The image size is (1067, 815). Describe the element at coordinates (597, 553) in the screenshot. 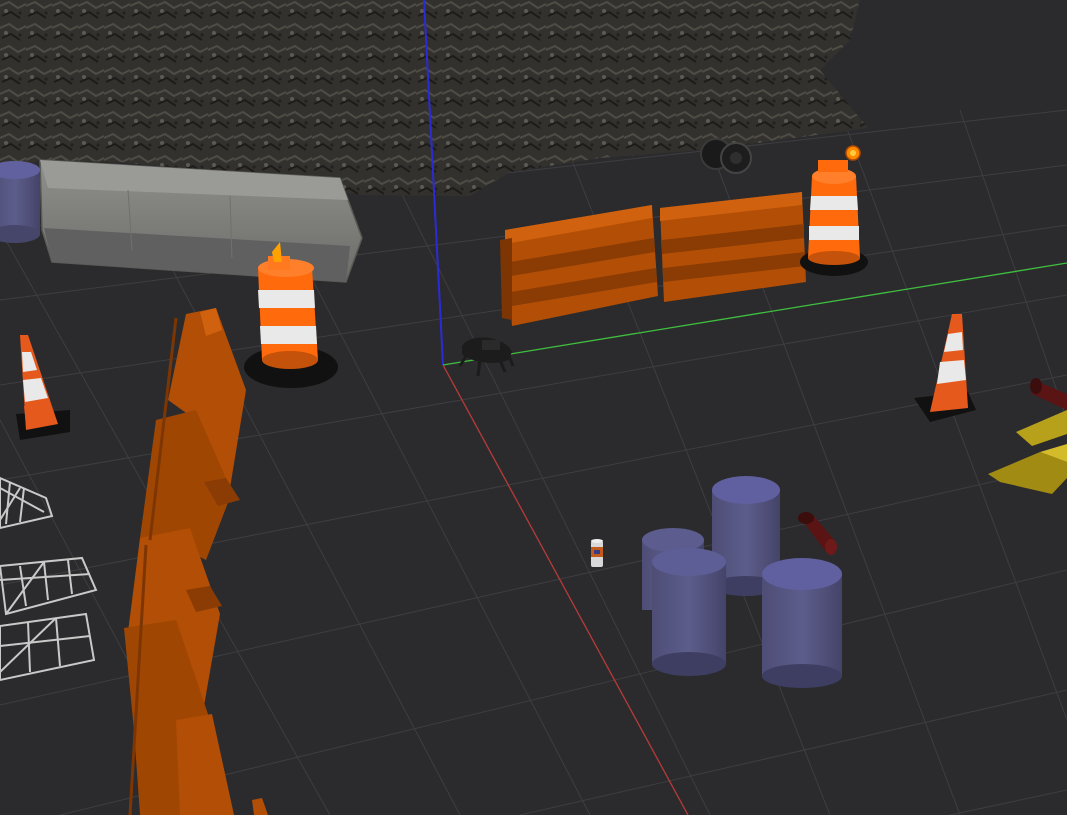

I see `soda-can` at that location.